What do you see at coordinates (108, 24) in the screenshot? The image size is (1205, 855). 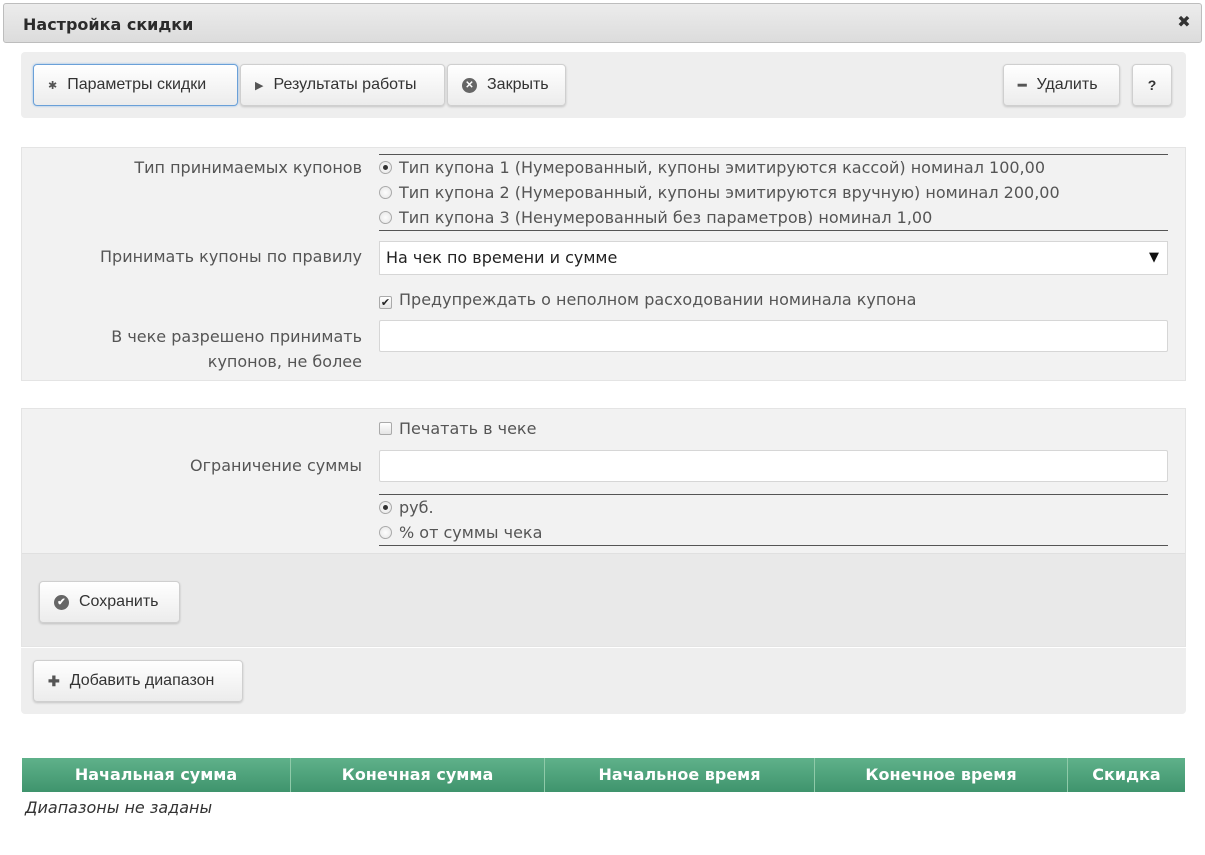 I see `dialog-title: Настройка скидки` at bounding box center [108, 24].